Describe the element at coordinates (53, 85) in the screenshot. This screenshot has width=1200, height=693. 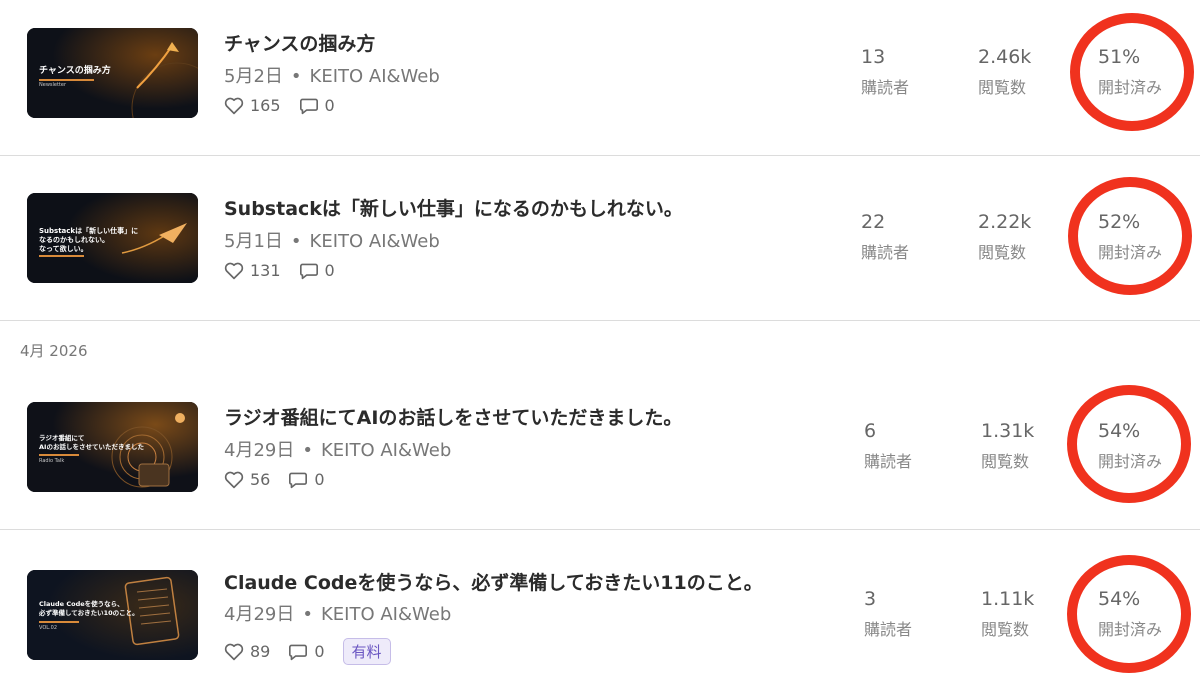
I see `thumbnail-subtitle: Newsletter` at that location.